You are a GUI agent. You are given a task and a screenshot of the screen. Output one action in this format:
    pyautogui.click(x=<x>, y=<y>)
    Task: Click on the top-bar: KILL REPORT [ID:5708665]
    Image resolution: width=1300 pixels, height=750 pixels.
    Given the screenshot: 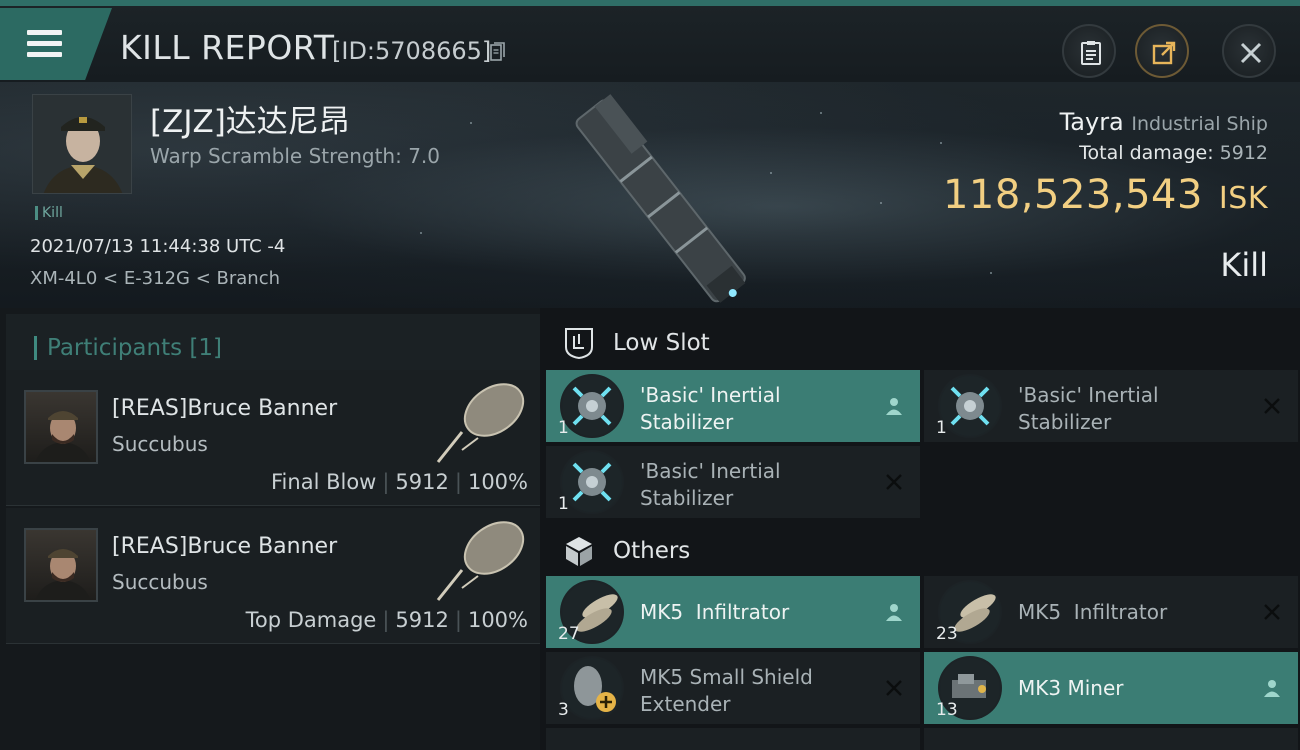 What is the action you would take?
    pyautogui.click(x=650, y=41)
    